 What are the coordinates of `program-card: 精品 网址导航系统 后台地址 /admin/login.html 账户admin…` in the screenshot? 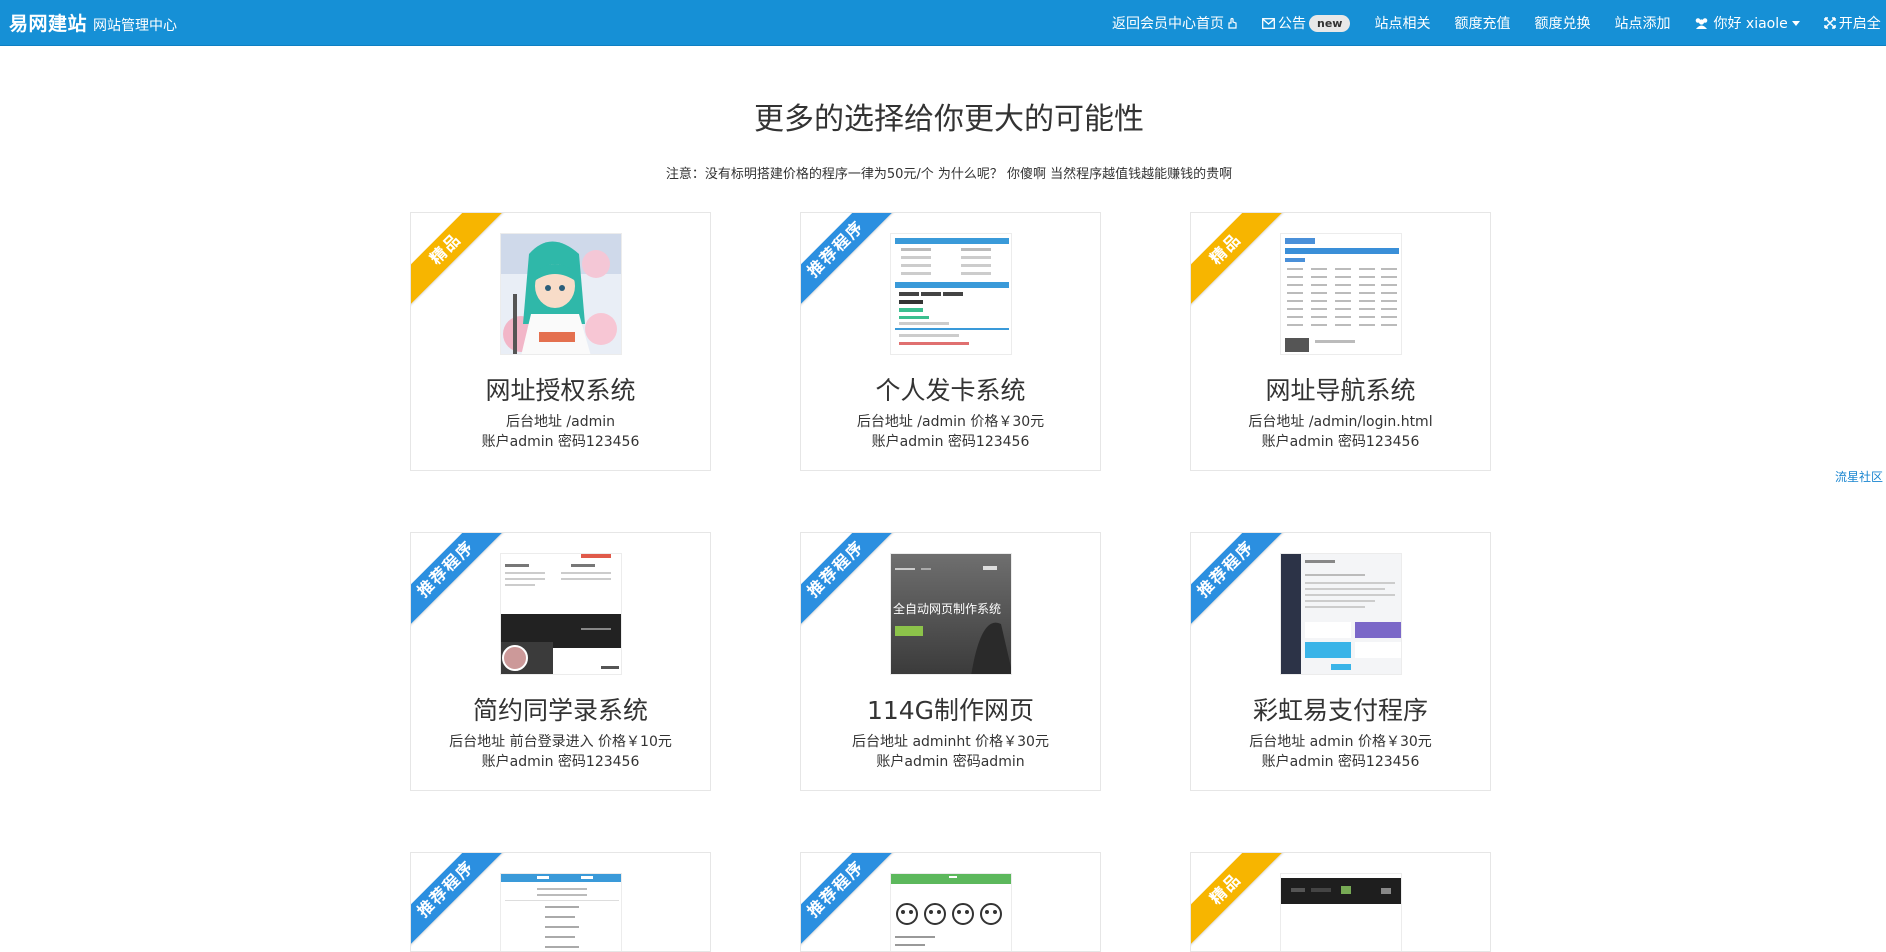 It's located at (1340, 341).